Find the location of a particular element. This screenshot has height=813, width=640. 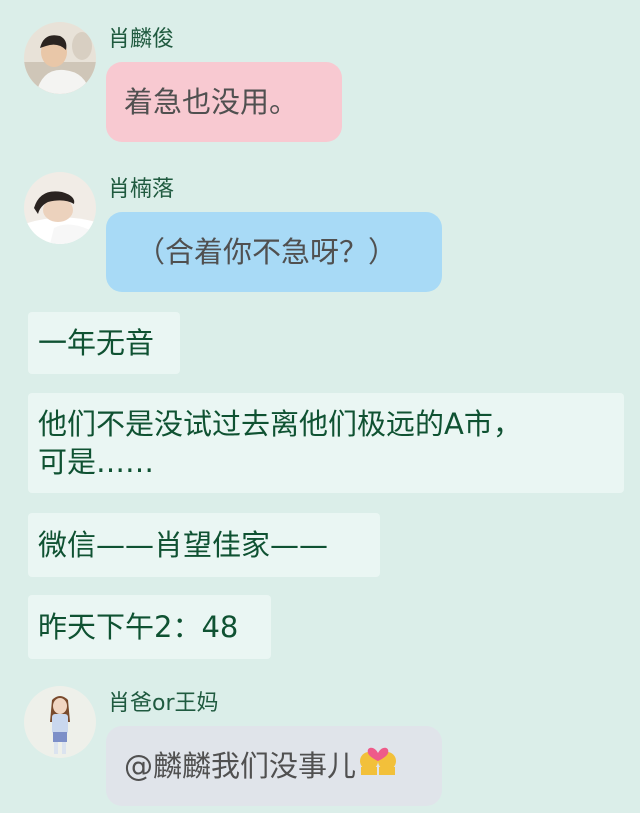

narration-block: 微信——肖望佳家—— is located at coordinates (204, 545).